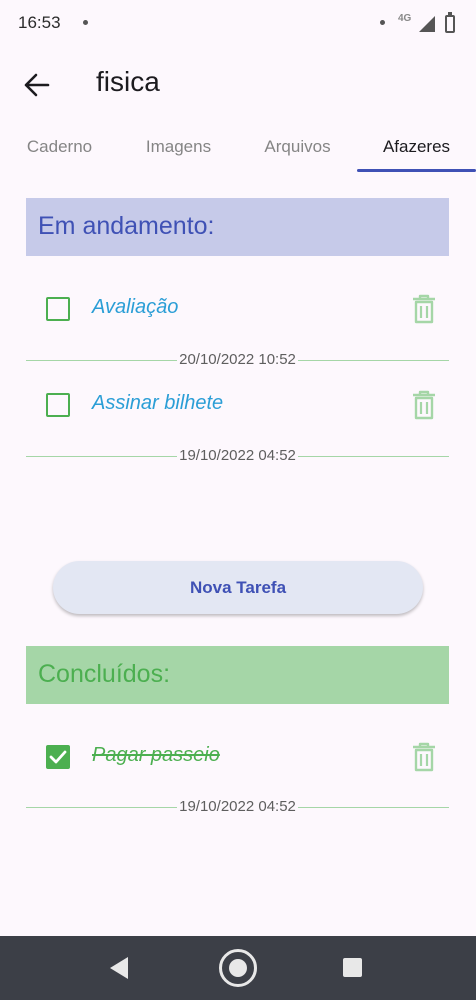  What do you see at coordinates (237, 675) in the screenshot?
I see `done-header: Concluídos:` at bounding box center [237, 675].